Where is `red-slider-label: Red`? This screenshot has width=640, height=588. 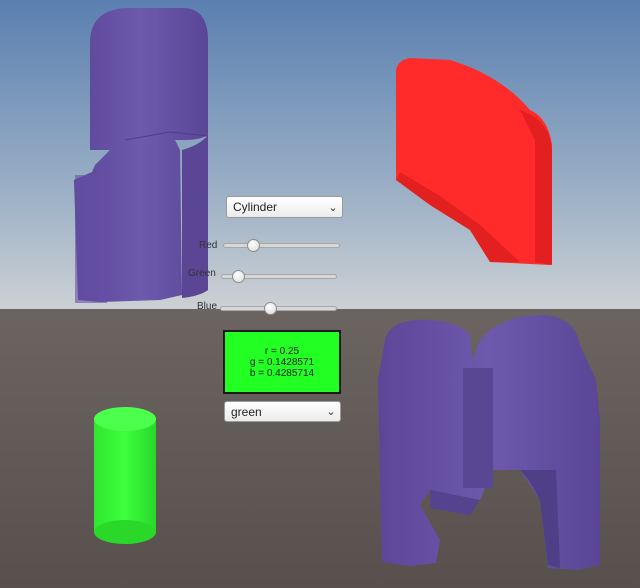
red-slider-label: Red is located at coordinates (208, 245).